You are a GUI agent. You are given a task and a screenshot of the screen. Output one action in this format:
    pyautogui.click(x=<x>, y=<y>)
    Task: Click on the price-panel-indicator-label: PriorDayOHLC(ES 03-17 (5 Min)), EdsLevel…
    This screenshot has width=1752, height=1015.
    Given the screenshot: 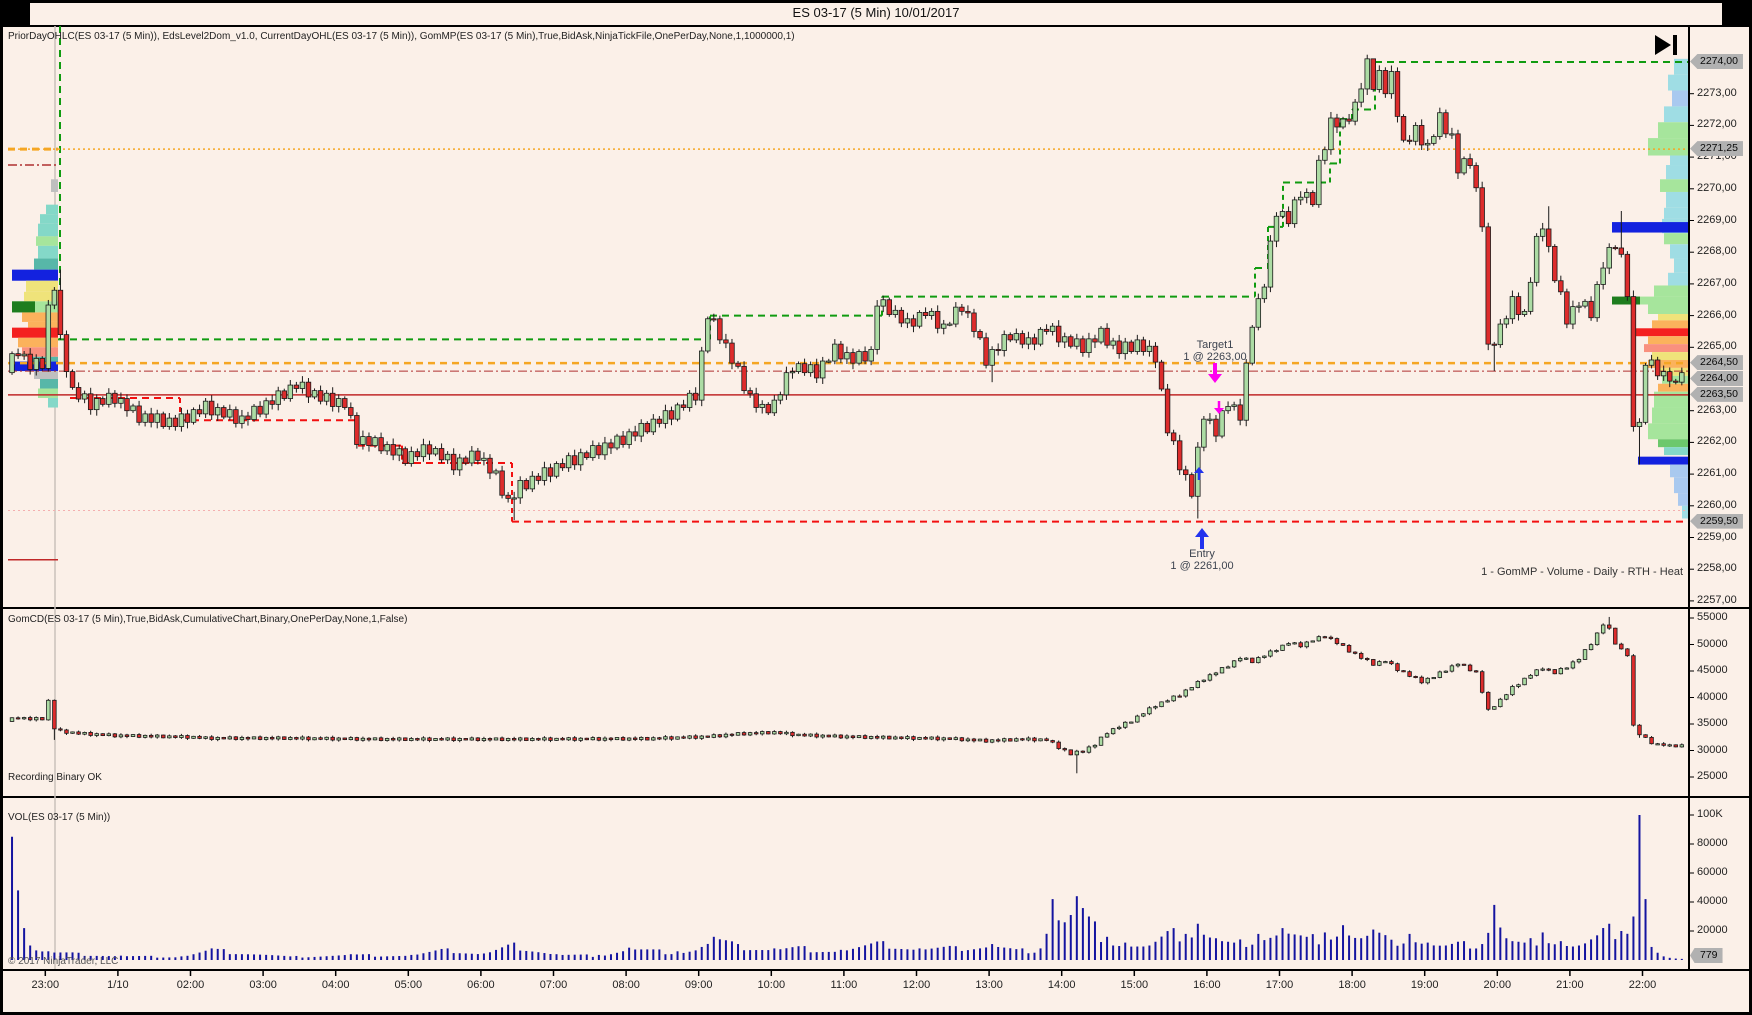 What is the action you would take?
    pyautogui.click(x=401, y=36)
    